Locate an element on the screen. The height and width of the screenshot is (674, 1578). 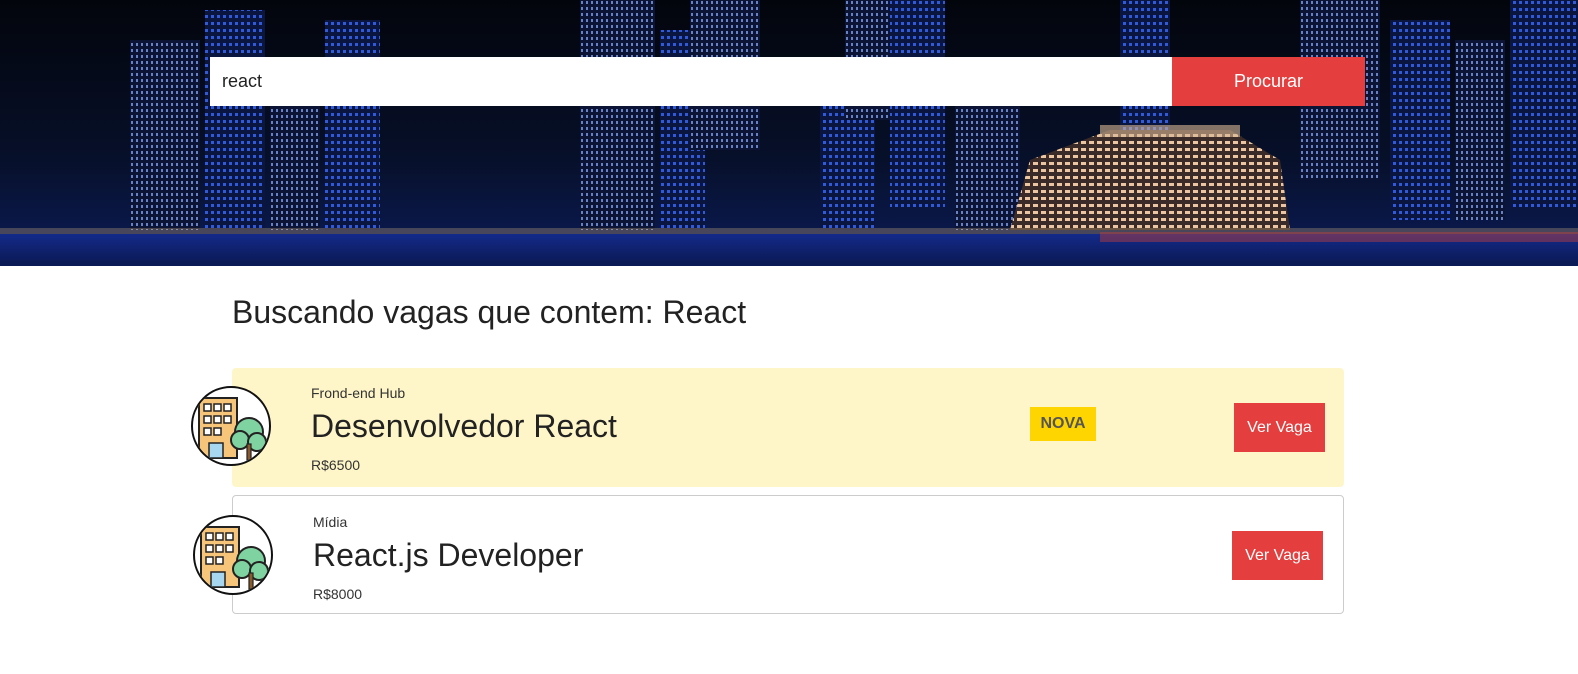
job-salary: R$6500 is located at coordinates (336, 465).